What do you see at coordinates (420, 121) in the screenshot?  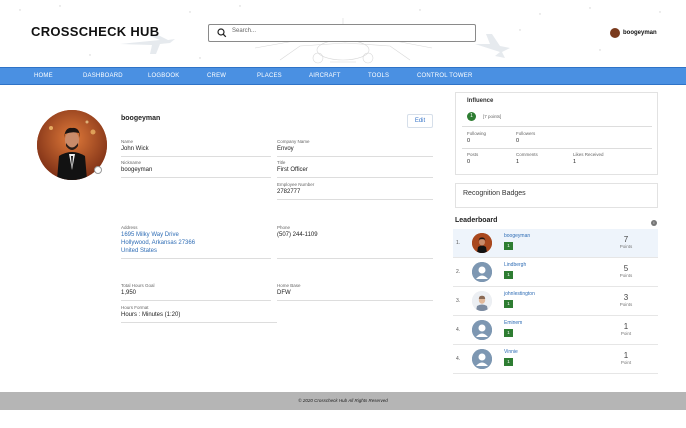 I see `edit-button: Edit` at bounding box center [420, 121].